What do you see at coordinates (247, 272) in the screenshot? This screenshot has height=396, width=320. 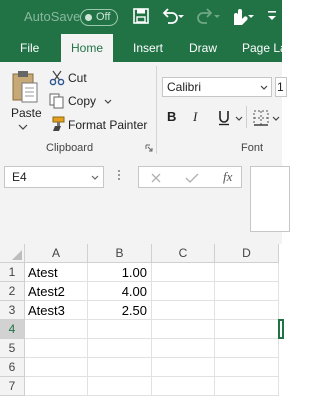 I see `cell-d1` at bounding box center [247, 272].